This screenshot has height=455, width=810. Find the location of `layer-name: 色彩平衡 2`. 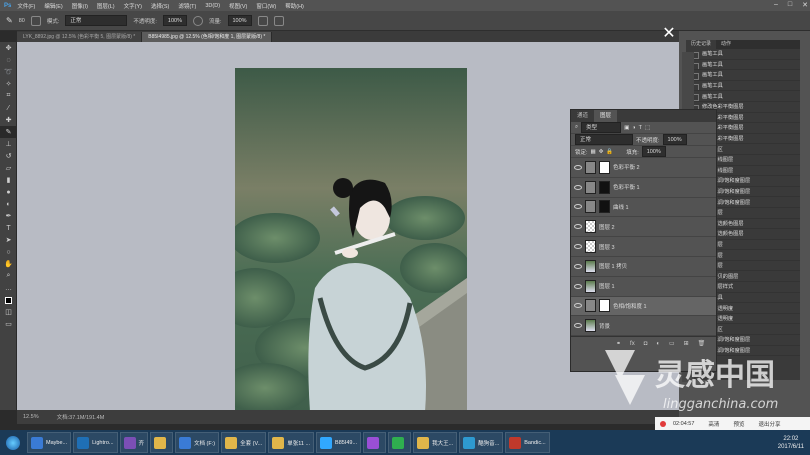

layer-name: 色彩平衡 2 is located at coordinates (626, 167).